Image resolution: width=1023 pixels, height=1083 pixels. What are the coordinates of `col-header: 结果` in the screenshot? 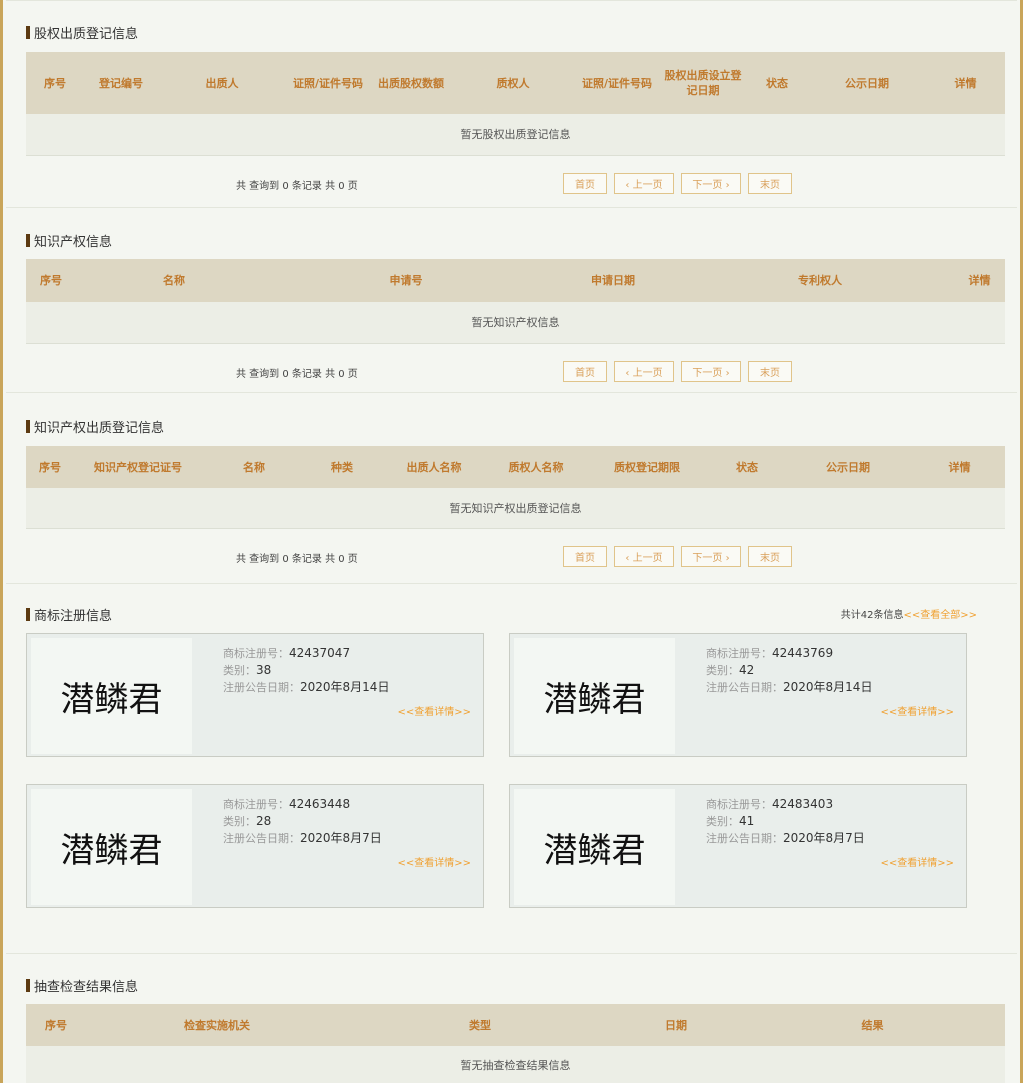 It's located at (872, 1025).